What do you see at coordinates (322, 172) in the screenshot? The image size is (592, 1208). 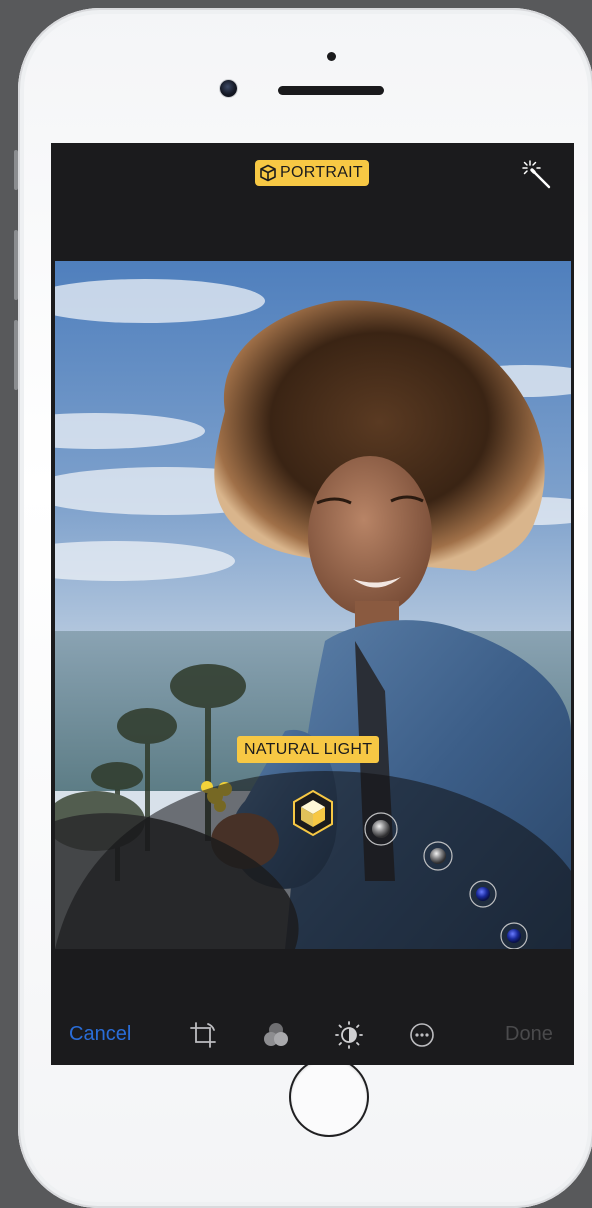 I see `portrait-badge-label: PORTRAIT` at bounding box center [322, 172].